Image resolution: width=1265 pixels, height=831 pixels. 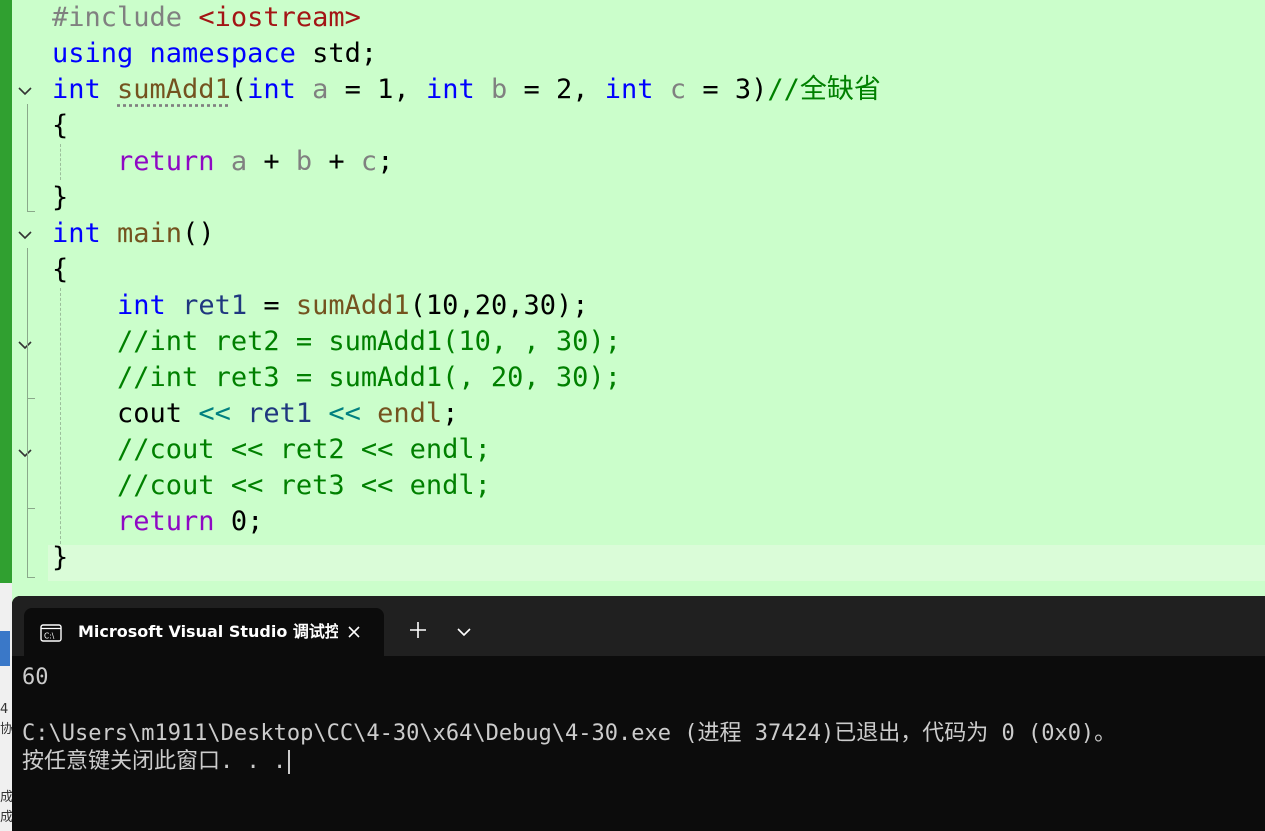 I want to click on output-line-prompt: 按任意键关闭此窗口. . ., so click(x=156, y=762).